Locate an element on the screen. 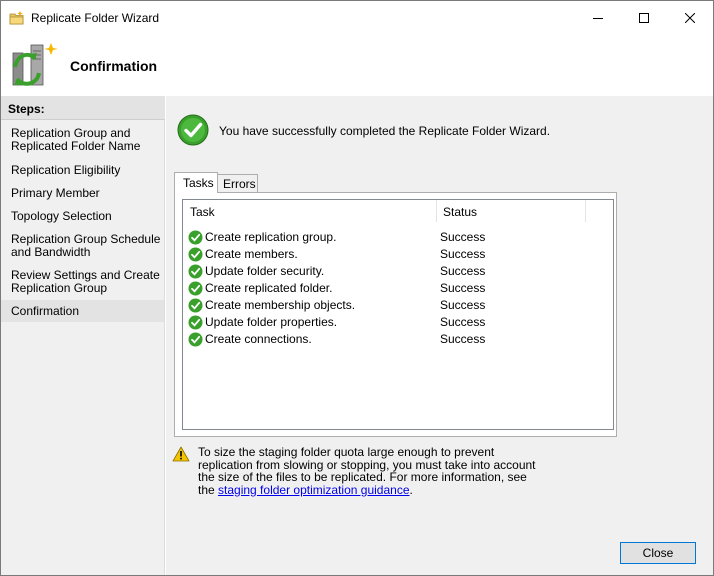 The height and width of the screenshot is (576, 714). tab-tasks: Tasks is located at coordinates (196, 182).